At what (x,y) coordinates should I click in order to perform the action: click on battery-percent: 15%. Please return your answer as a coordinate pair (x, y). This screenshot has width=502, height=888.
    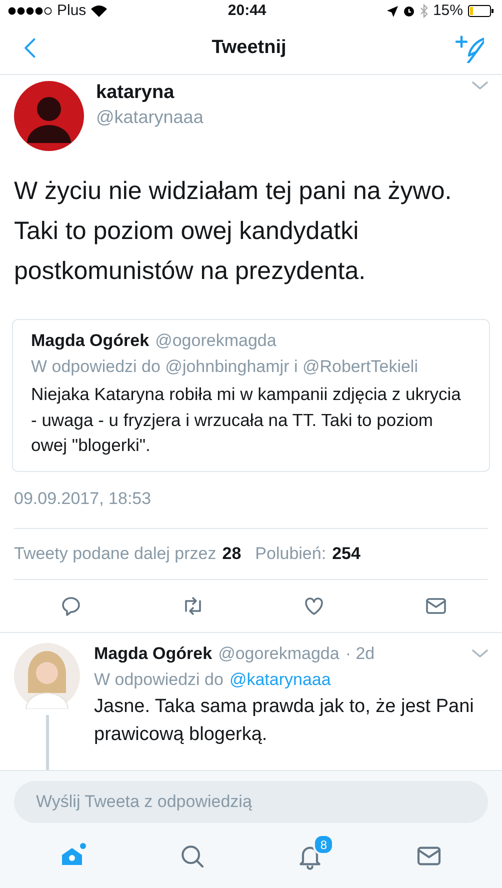
    Looking at the image, I should click on (447, 11).